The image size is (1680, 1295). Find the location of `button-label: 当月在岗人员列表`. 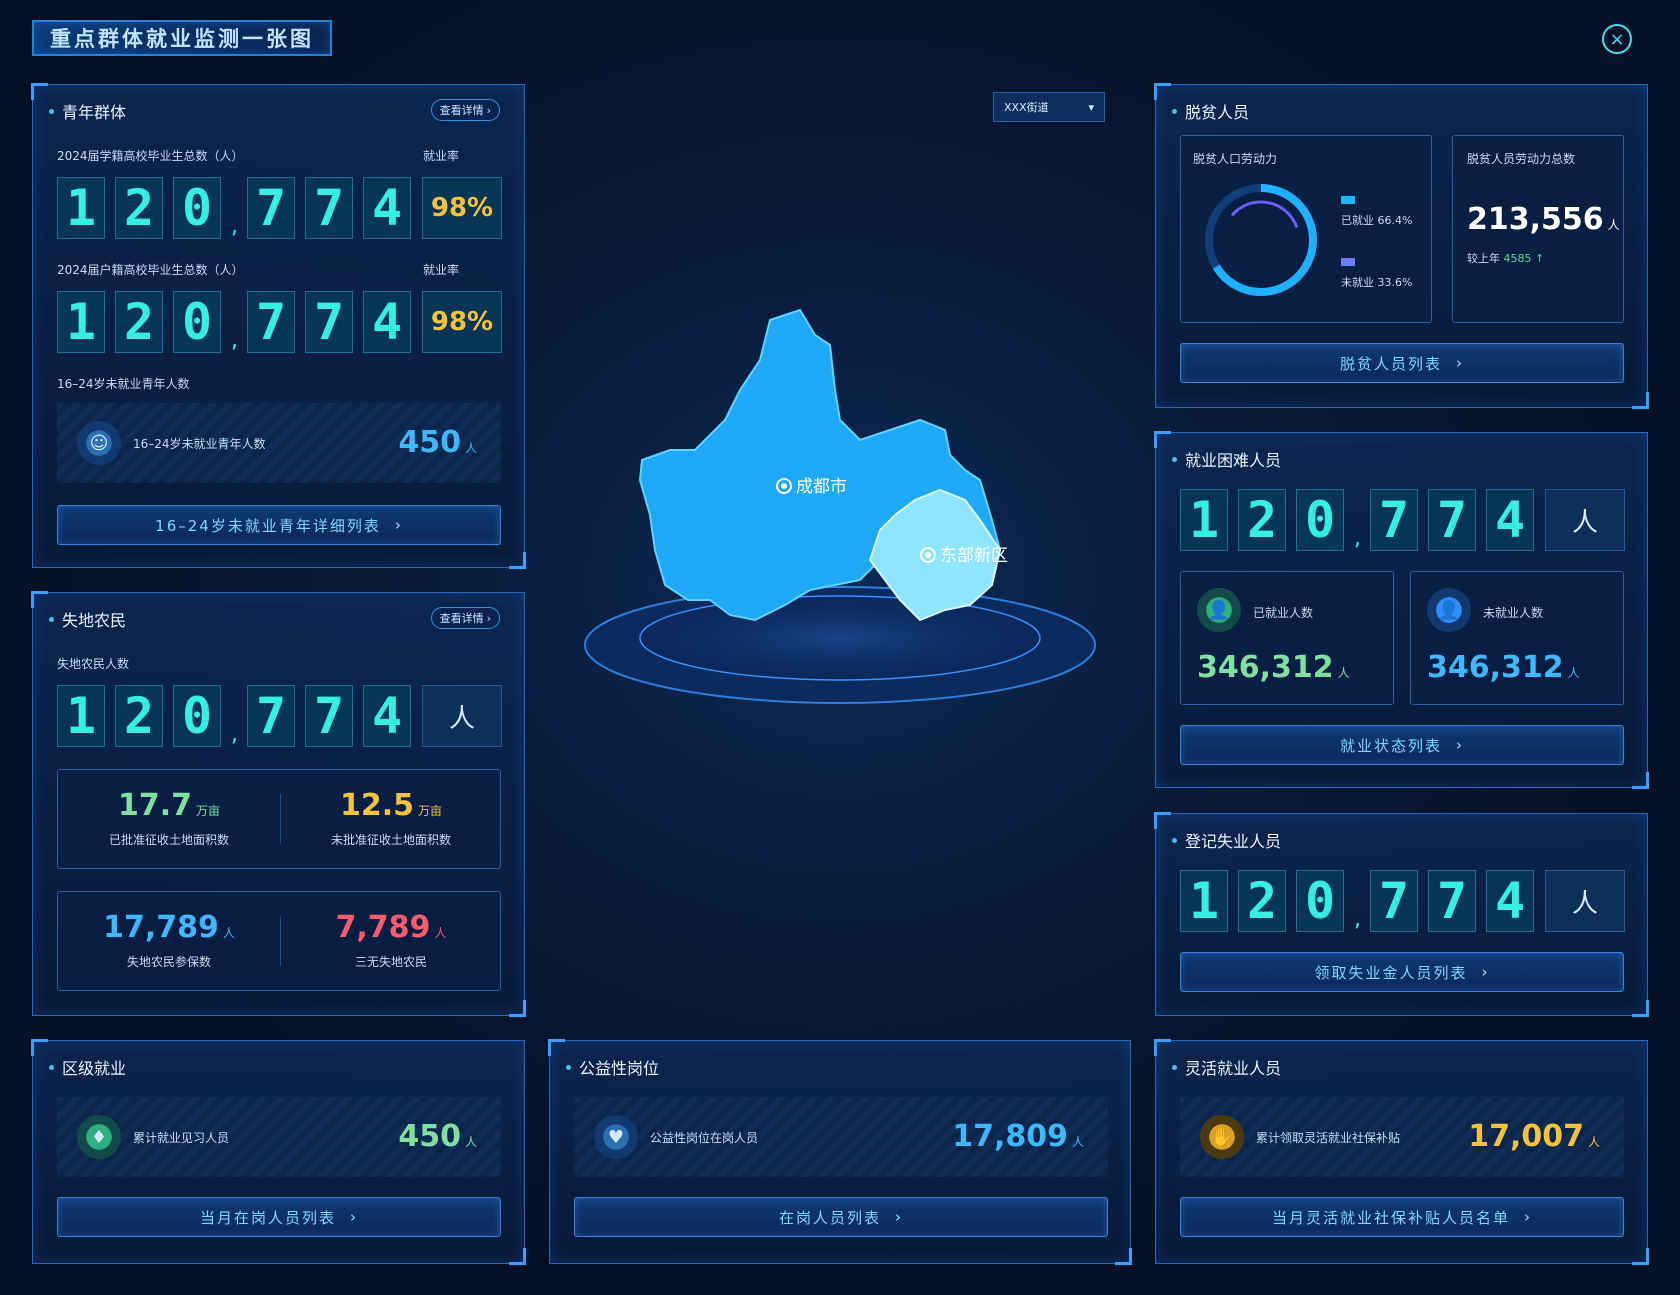

button-label: 当月在岗人员列表 is located at coordinates (267, 1217).